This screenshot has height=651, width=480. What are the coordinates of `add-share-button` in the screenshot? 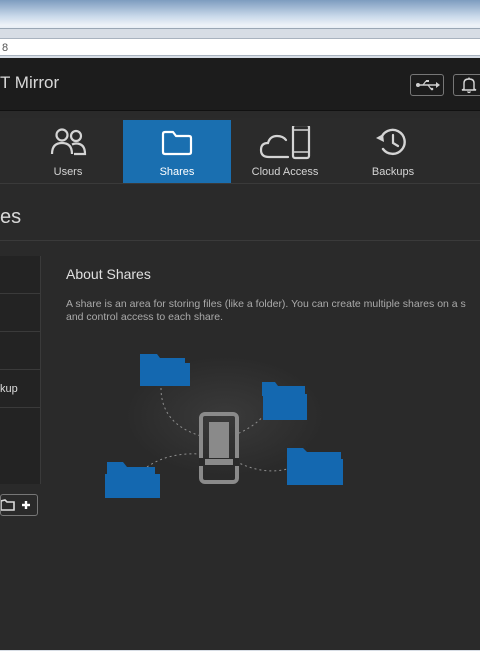 It's located at (19, 505).